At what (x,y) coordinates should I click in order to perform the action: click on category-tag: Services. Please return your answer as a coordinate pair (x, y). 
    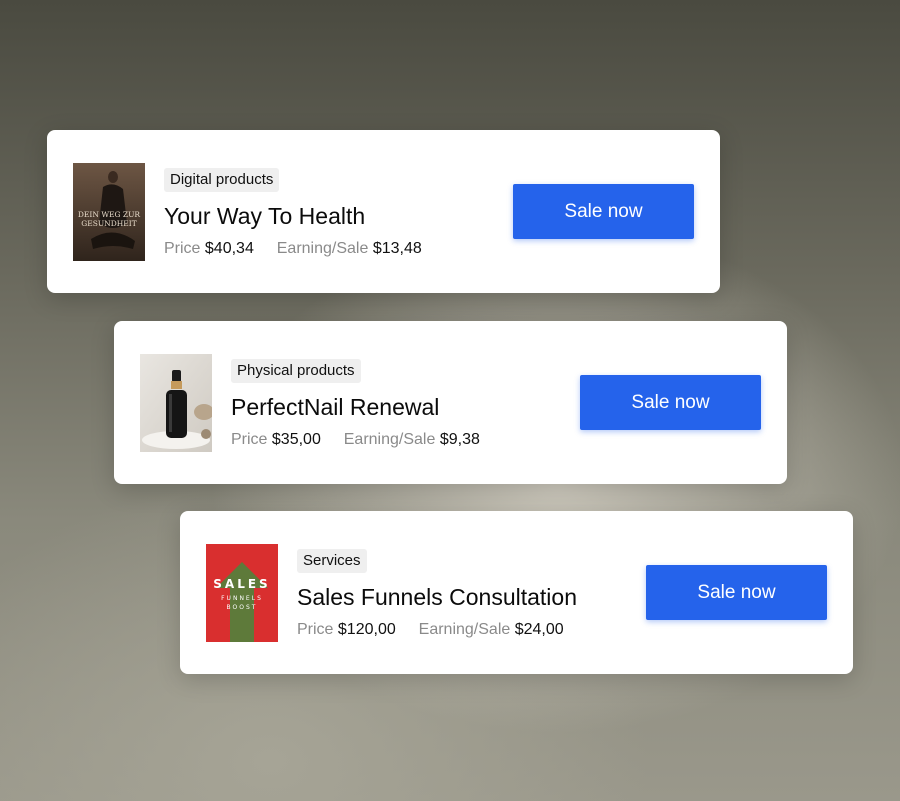
    Looking at the image, I should click on (332, 561).